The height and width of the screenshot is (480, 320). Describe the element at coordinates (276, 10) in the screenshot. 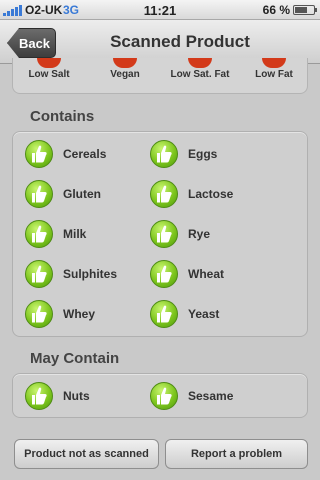

I see `battery-percent: 66 %` at that location.